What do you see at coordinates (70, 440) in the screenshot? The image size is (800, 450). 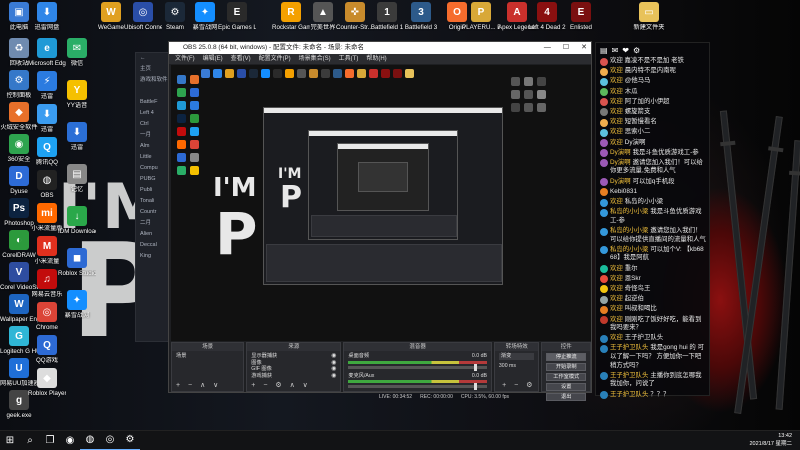 I see `app-netease: ◉` at bounding box center [70, 440].